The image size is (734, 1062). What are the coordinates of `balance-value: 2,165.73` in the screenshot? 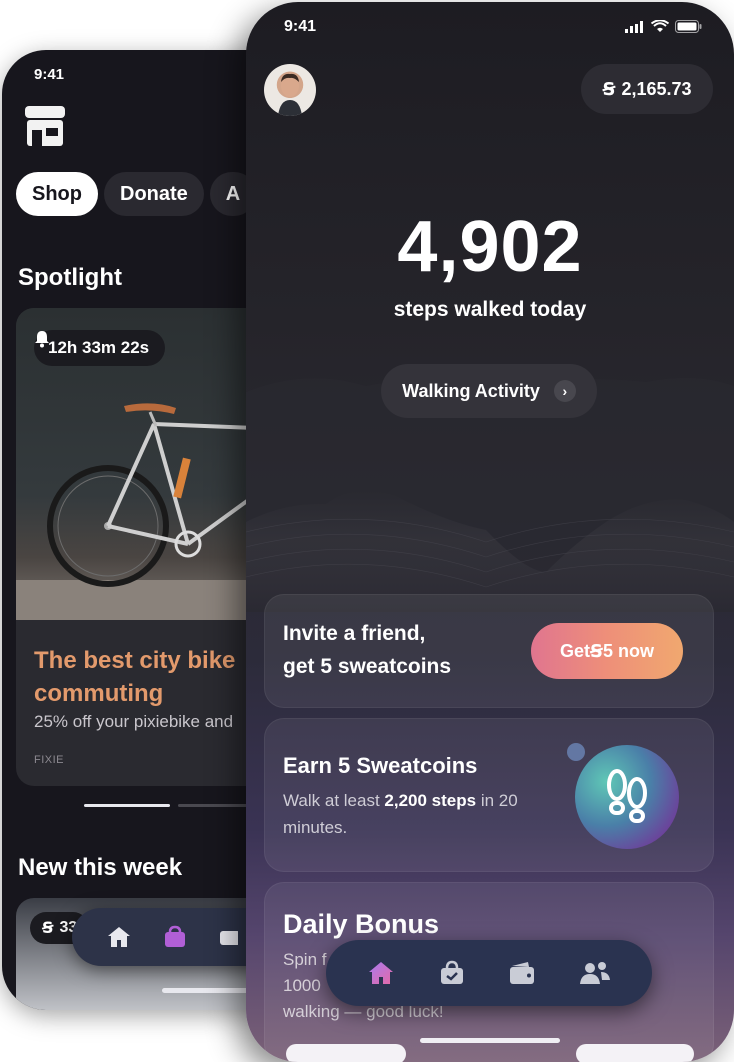 It's located at (656, 88).